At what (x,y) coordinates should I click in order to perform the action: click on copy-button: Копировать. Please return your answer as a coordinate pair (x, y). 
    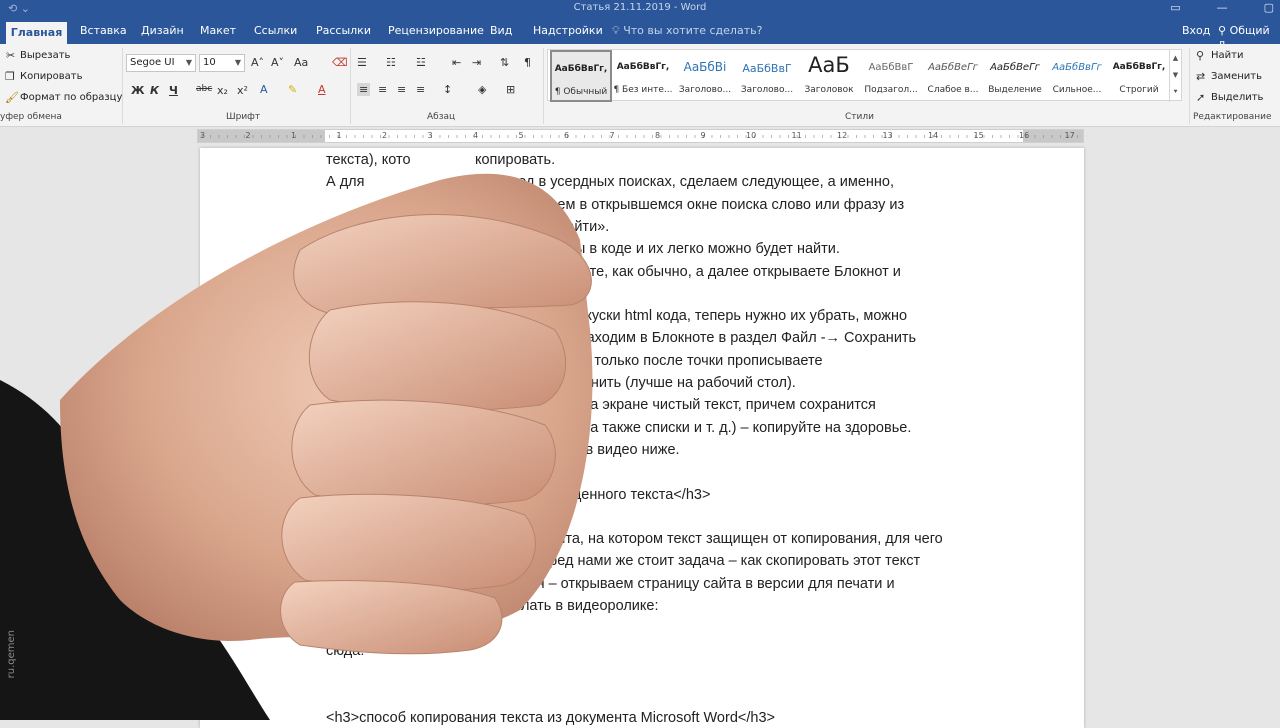
    Looking at the image, I should click on (51, 76).